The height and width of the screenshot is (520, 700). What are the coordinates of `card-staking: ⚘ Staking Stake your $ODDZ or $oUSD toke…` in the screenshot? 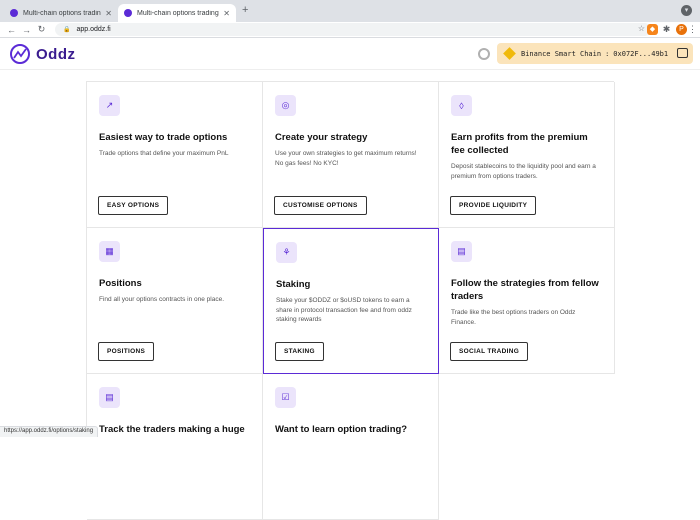 It's located at (351, 301).